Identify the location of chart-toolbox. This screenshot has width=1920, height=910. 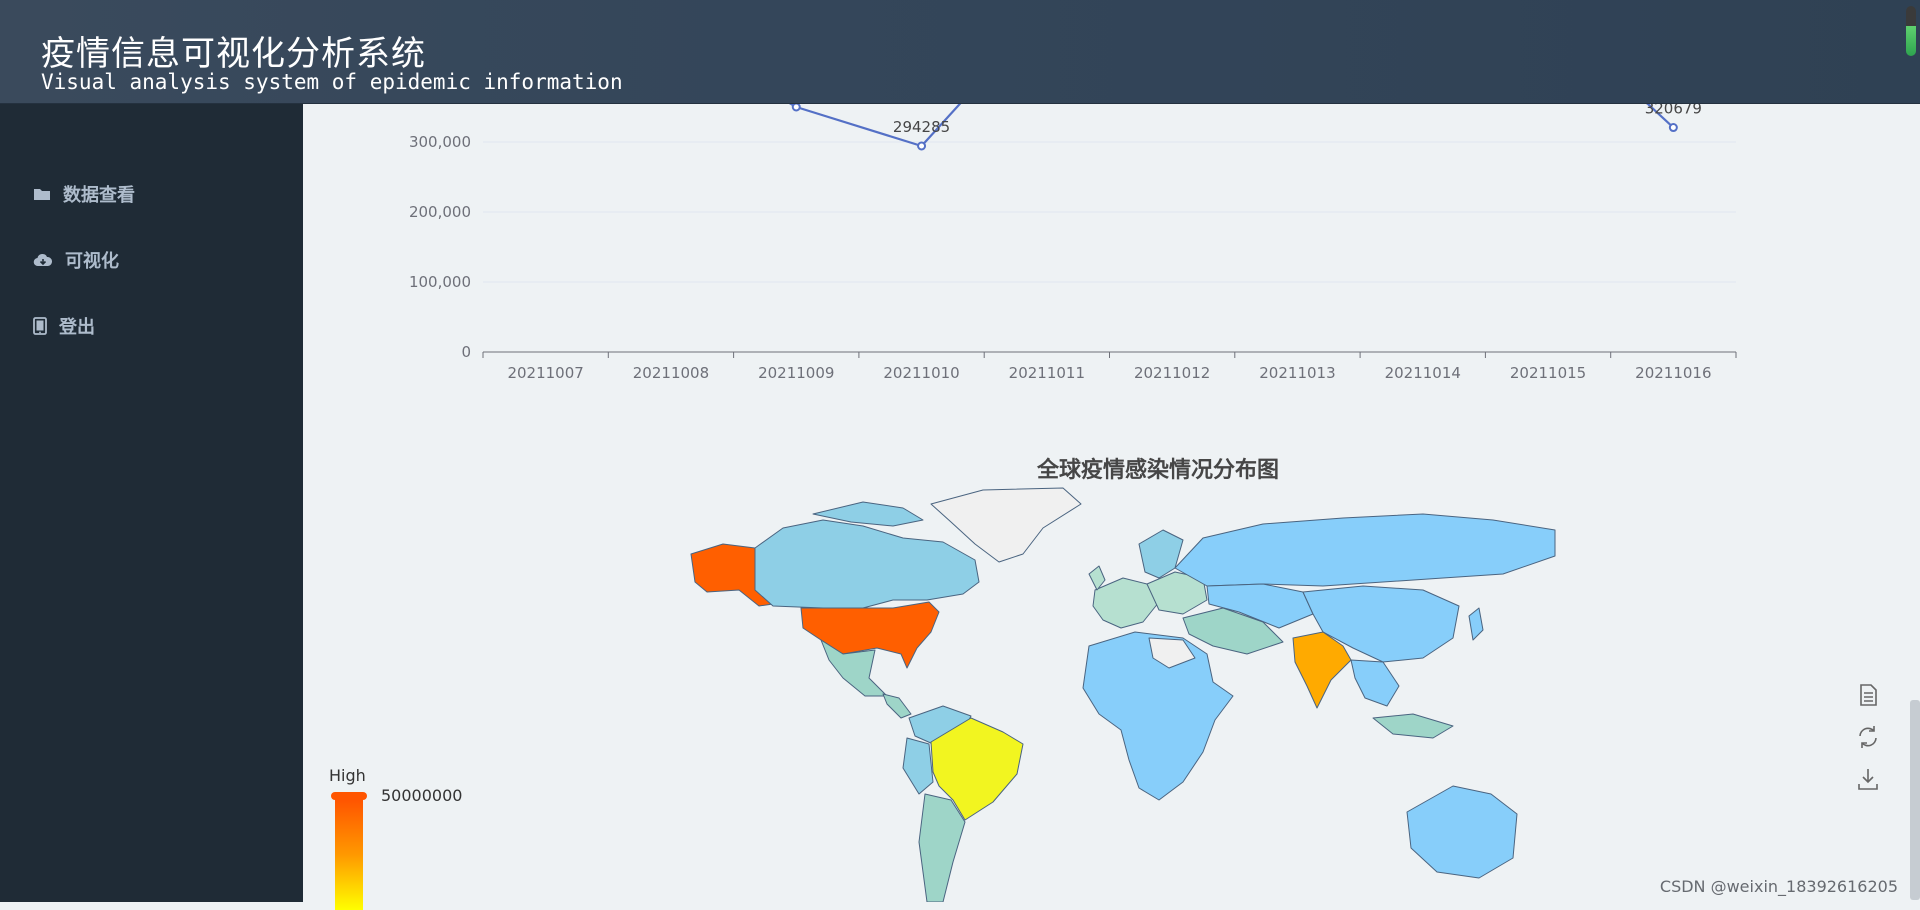
(1870, 745).